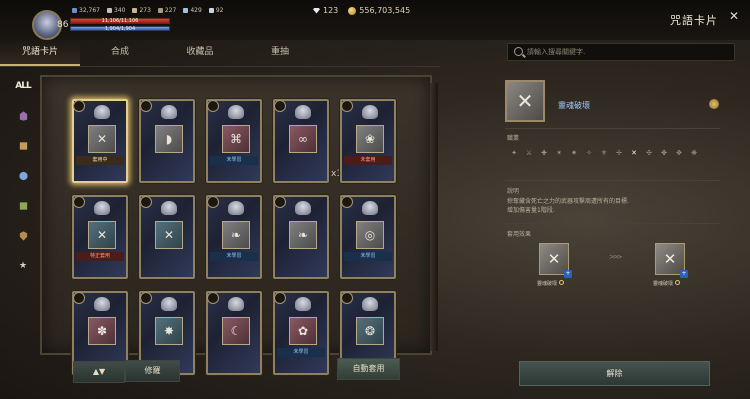  What do you see at coordinates (316, 10) in the screenshot?
I see `gem-icon` at bounding box center [316, 10].